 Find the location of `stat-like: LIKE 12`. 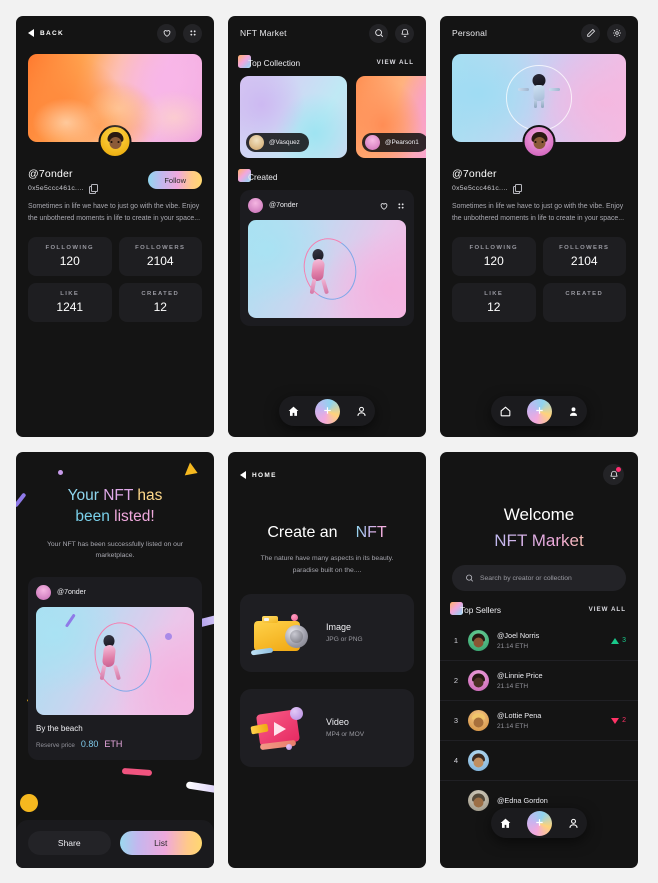

stat-like: LIKE 12 is located at coordinates (494, 303).